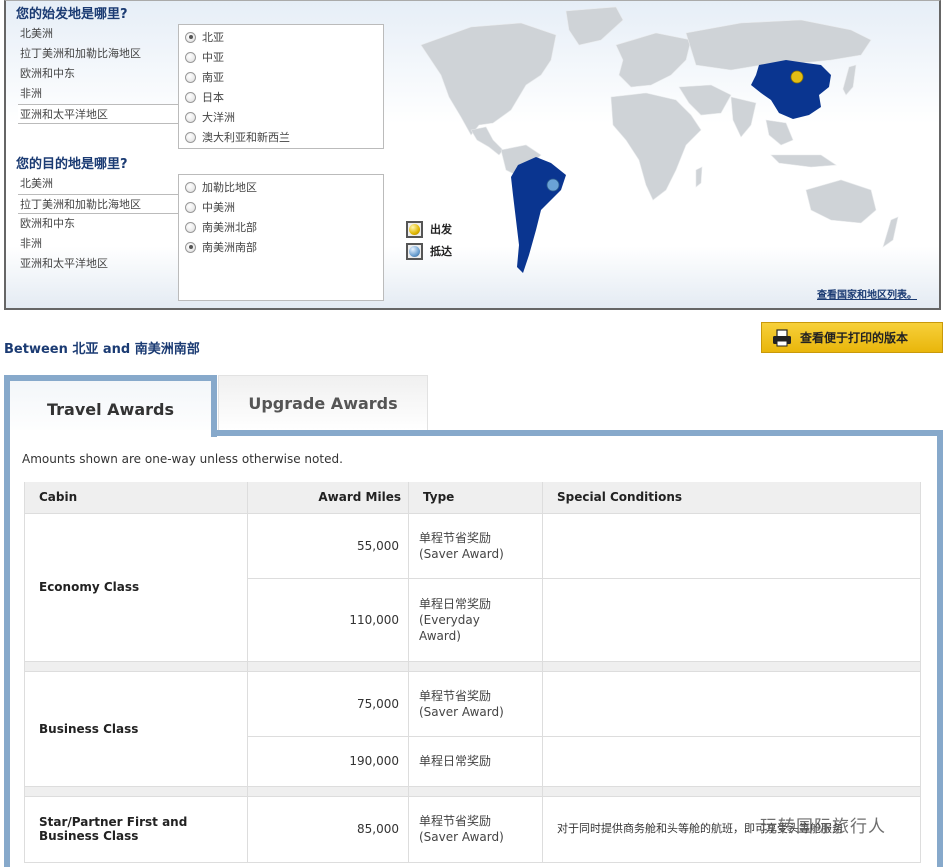 The image size is (946, 867). I want to click on cabin-cell: Economy Class, so click(136, 587).